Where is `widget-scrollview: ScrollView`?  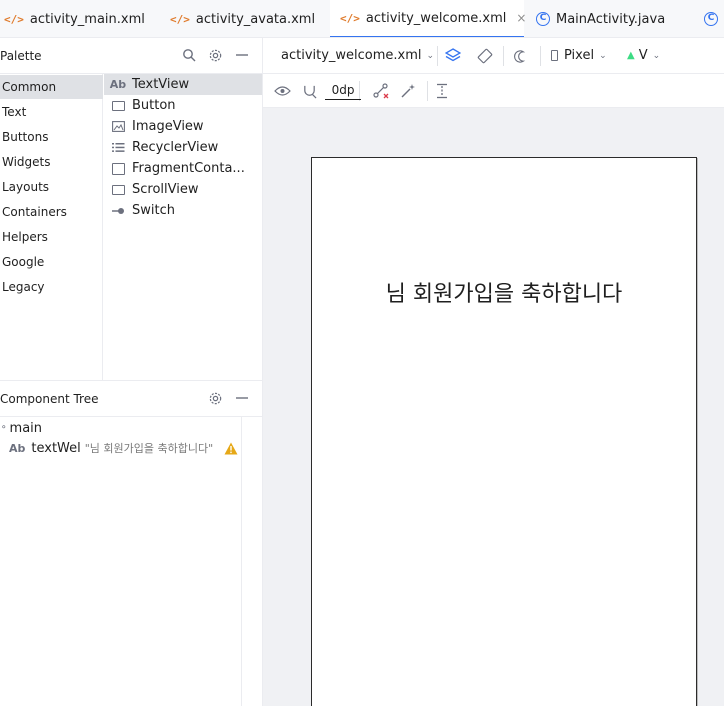 widget-scrollview: ScrollView is located at coordinates (183, 189).